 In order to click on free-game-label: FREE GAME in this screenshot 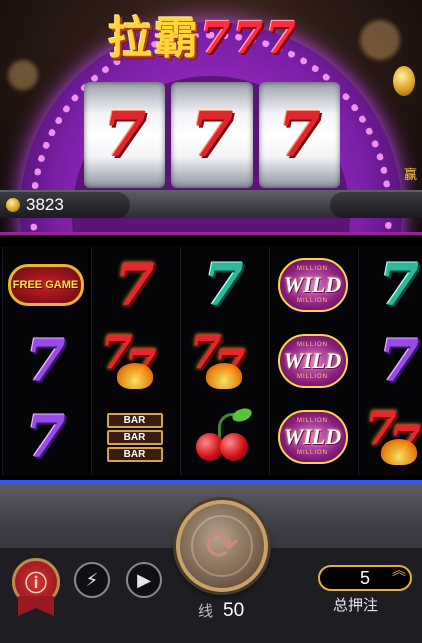, I will do `click(45, 285)`.